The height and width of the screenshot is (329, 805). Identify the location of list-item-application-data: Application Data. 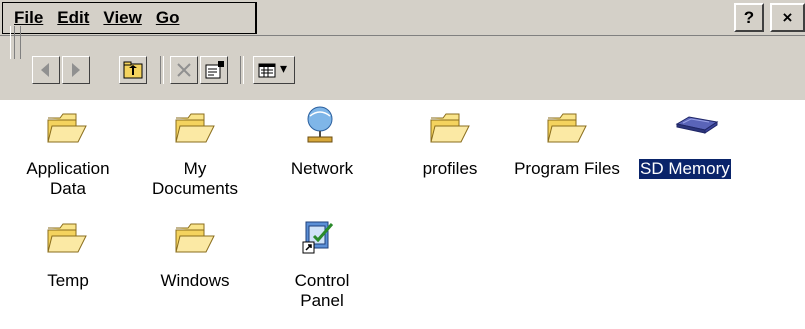
(68, 155).